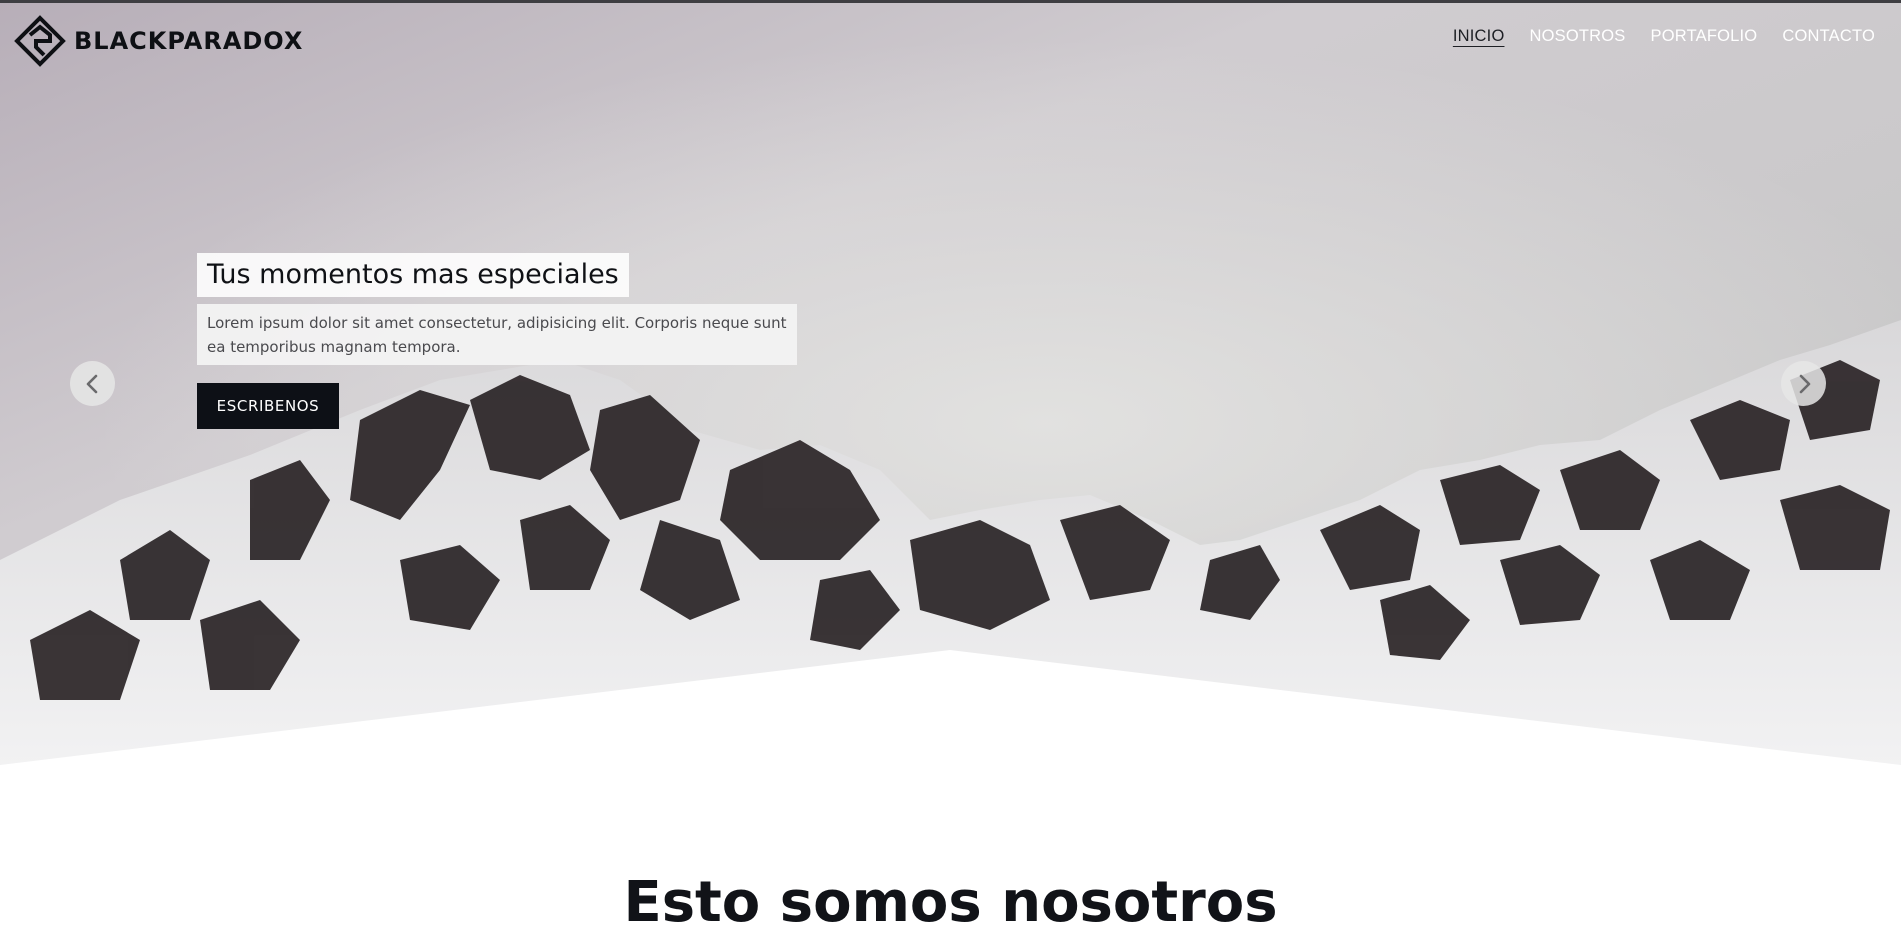  I want to click on nav-link-inicio: INICIO, so click(1479, 36).